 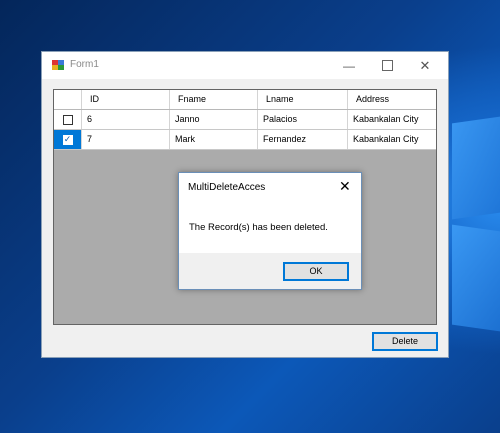 What do you see at coordinates (303, 99) in the screenshot?
I see `header-lname: Lname` at bounding box center [303, 99].